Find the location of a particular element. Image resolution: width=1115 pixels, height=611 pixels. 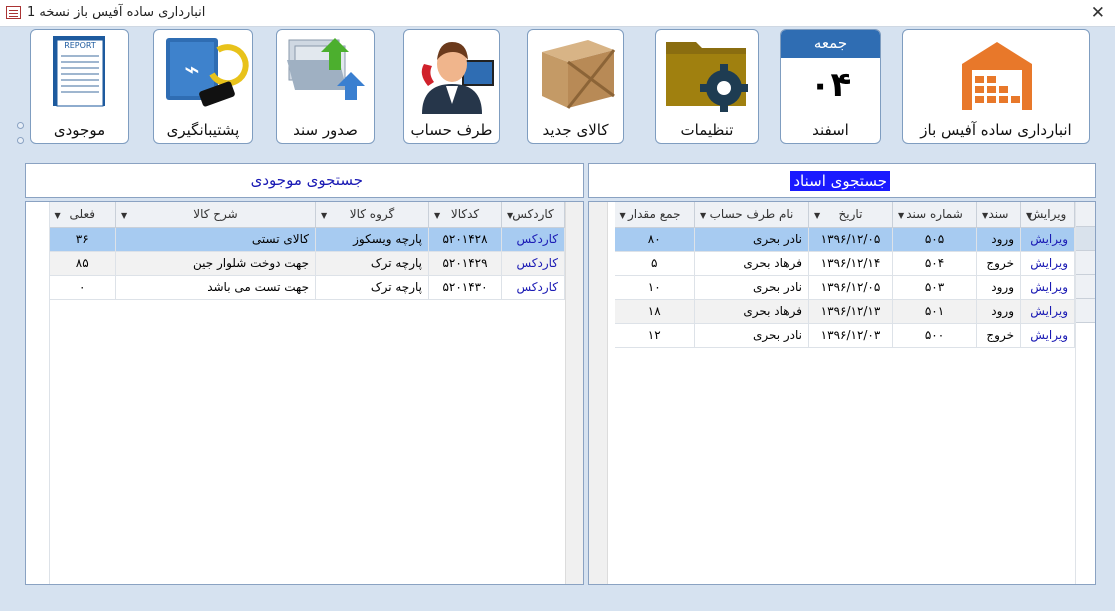

total-quantity: ۱۲ is located at coordinates (654, 335).